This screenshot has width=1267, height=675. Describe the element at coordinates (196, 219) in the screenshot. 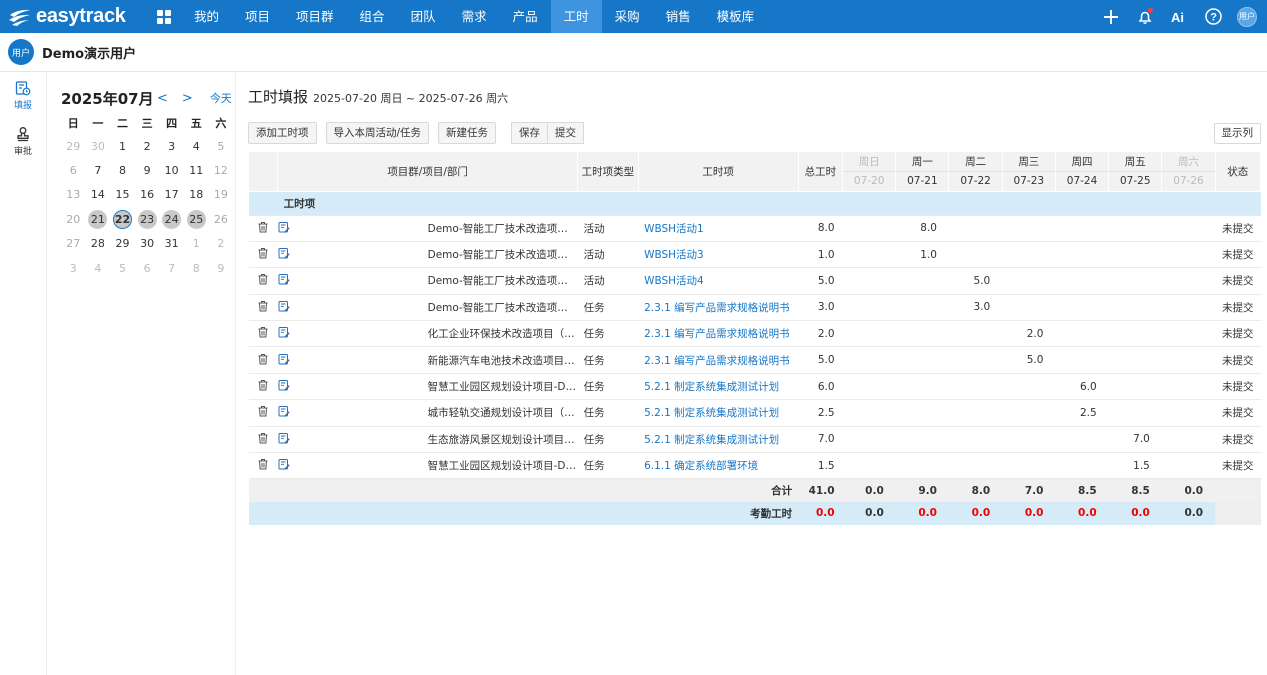

I see `calendar-day: 25` at that location.